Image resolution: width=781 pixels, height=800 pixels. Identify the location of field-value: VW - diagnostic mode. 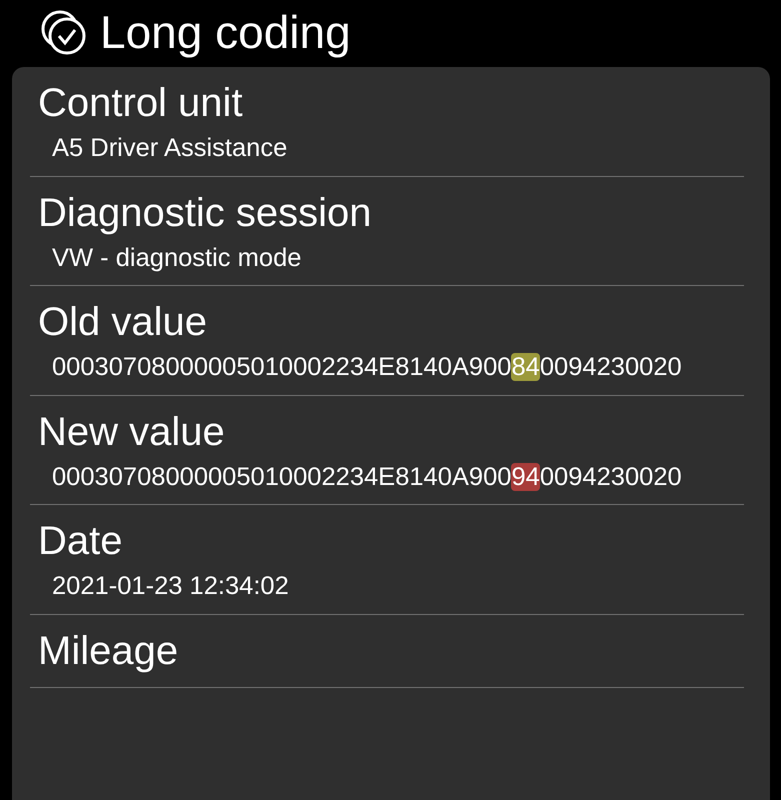
(176, 258).